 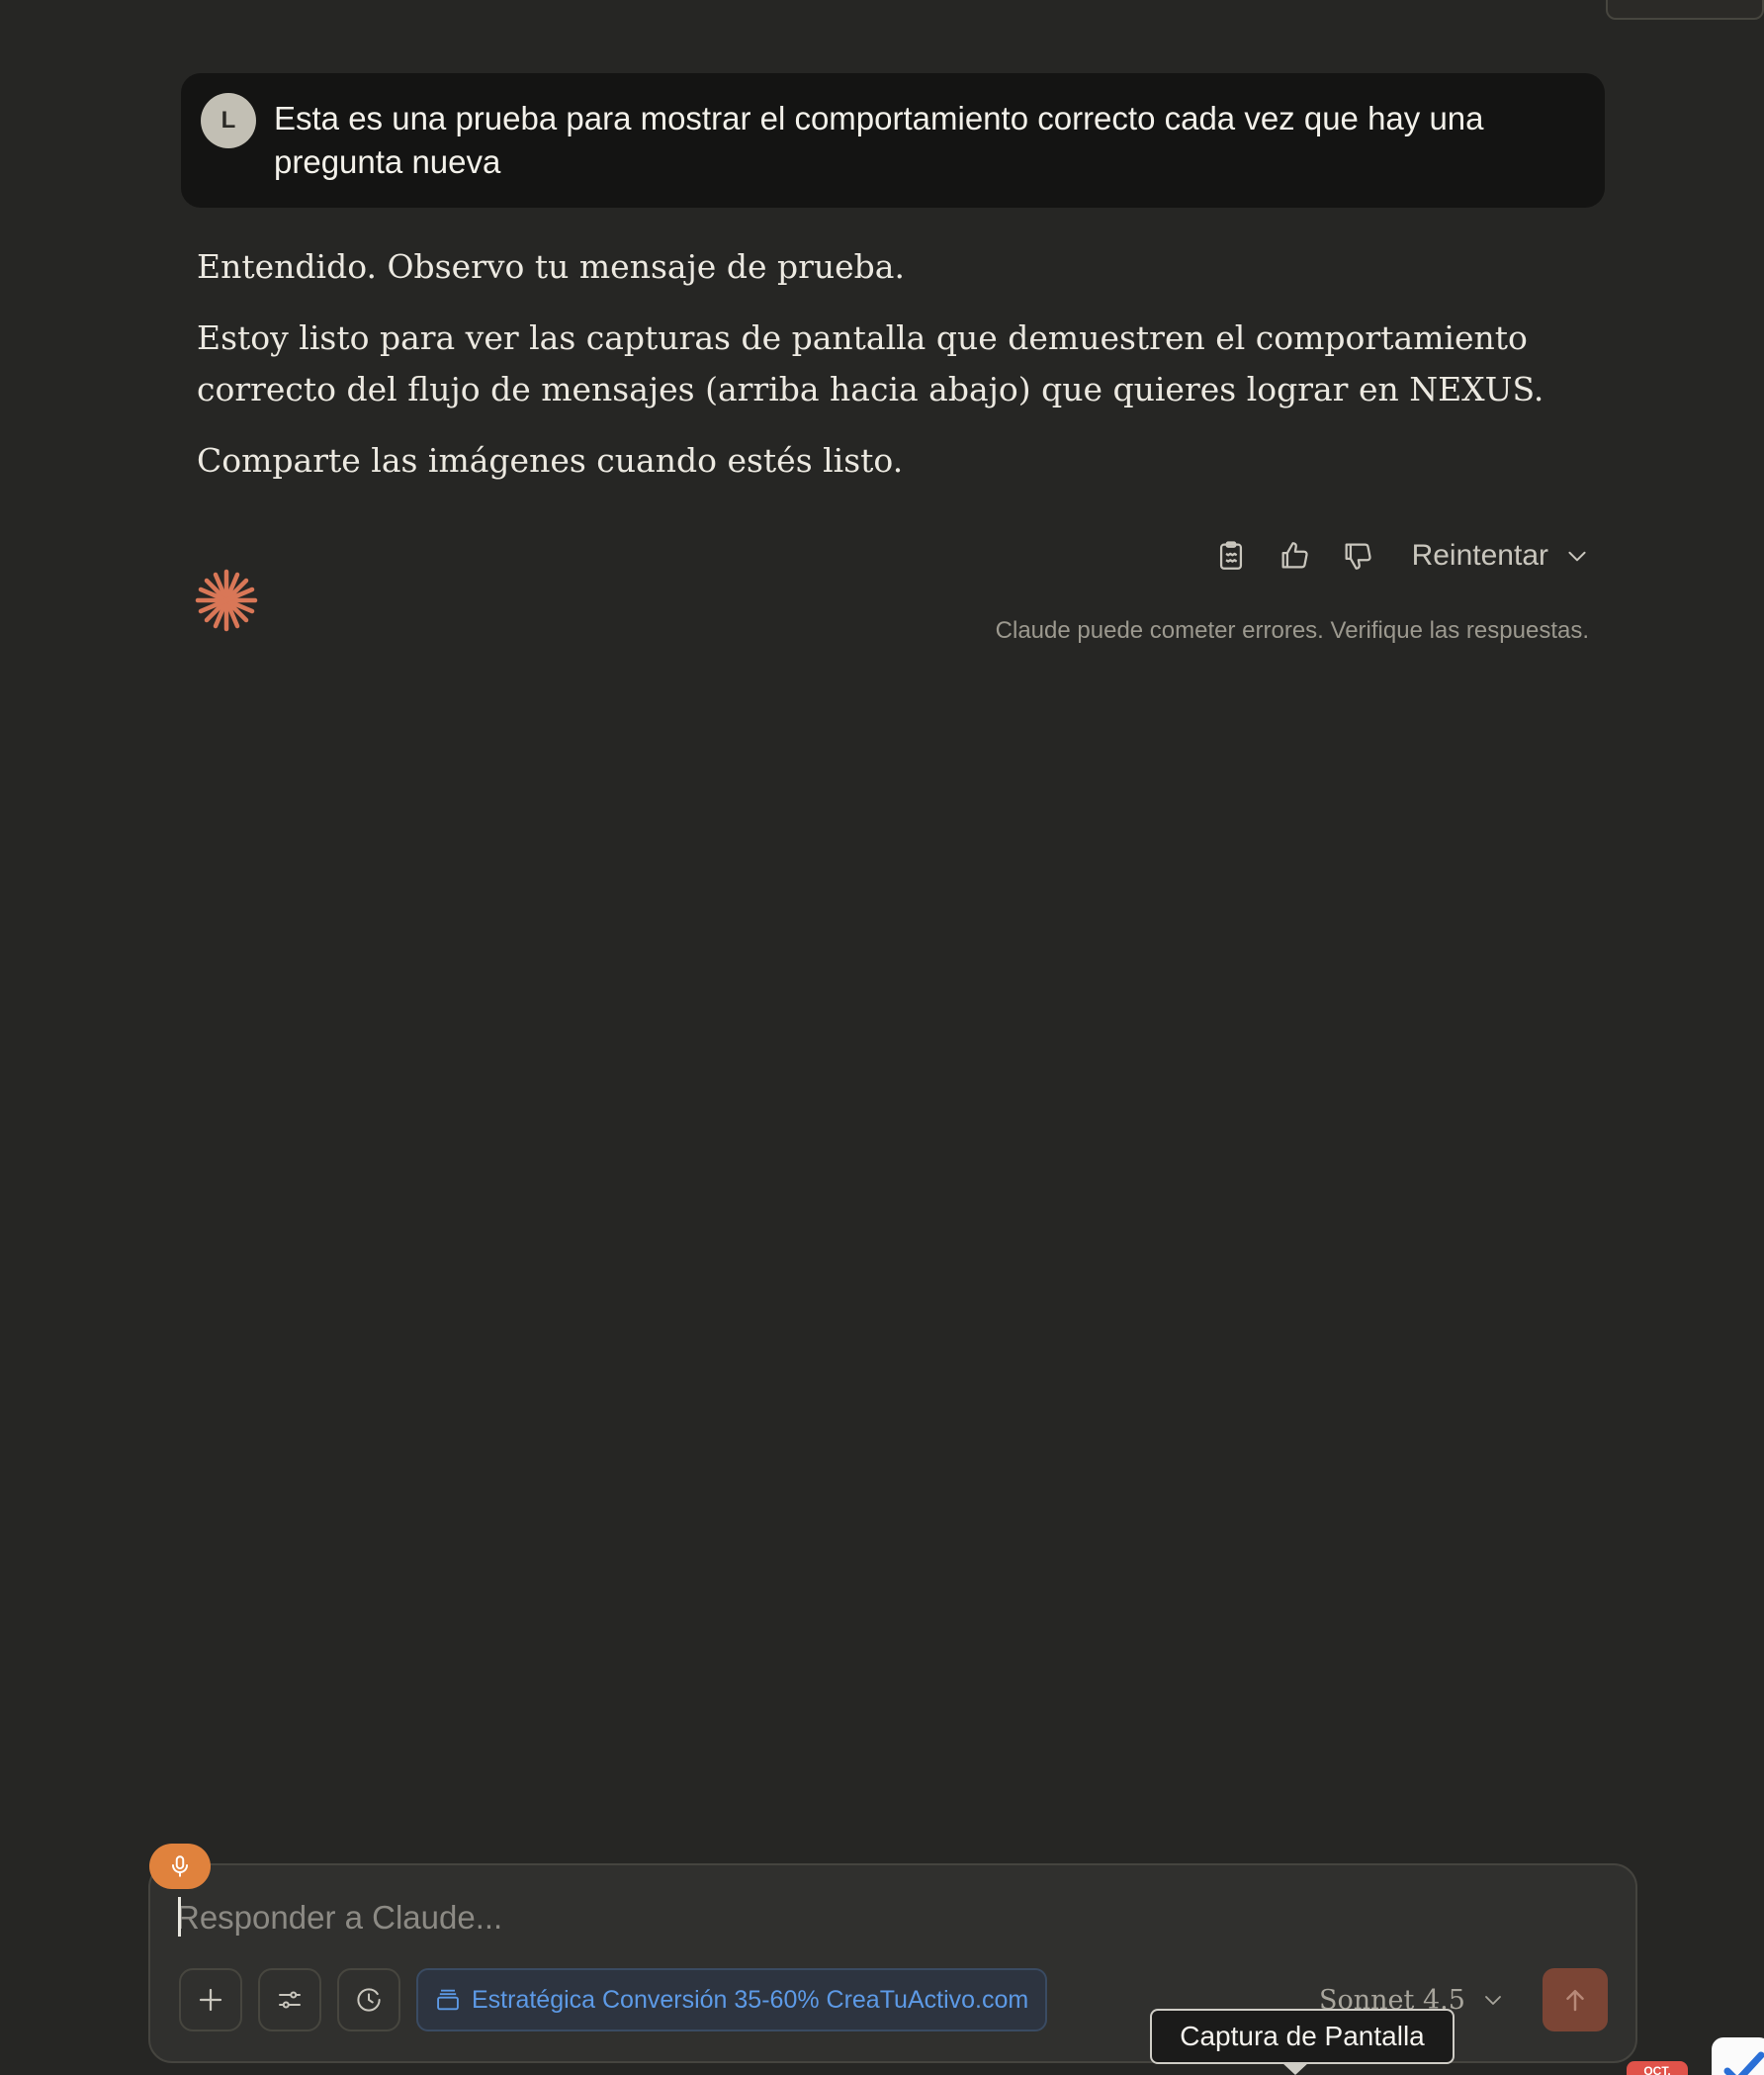 What do you see at coordinates (551, 266) in the screenshot?
I see `assistant-paragraph-1: Entendido. Observo tu mensaje de prueba.` at bounding box center [551, 266].